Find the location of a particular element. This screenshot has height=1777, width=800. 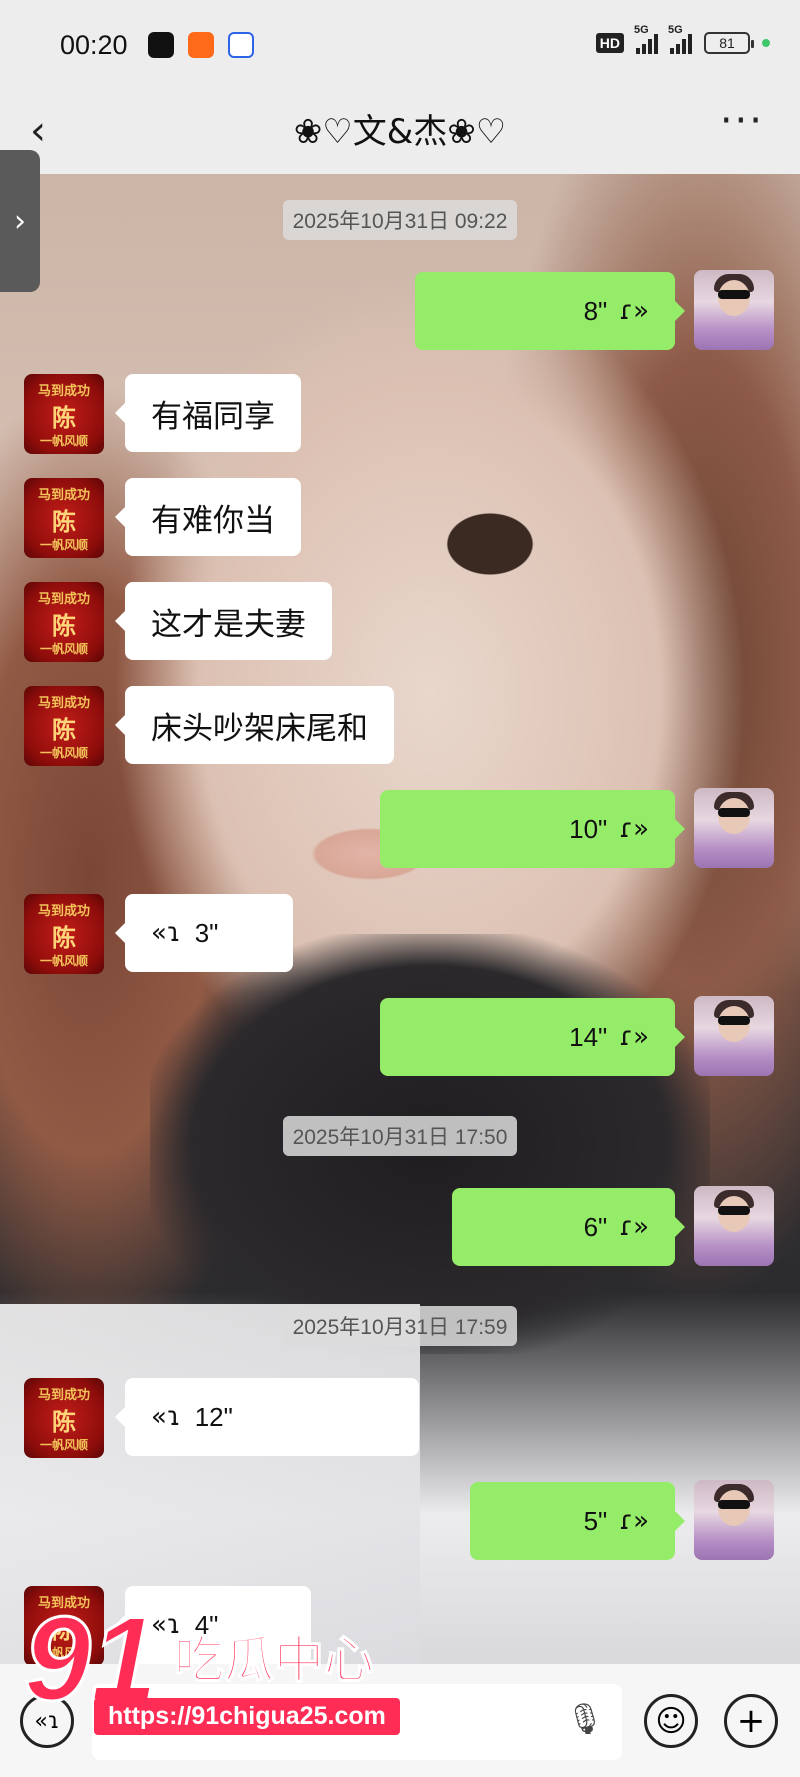

voice-message-bubble: 8" ɾ» is located at coordinates (550, 311).